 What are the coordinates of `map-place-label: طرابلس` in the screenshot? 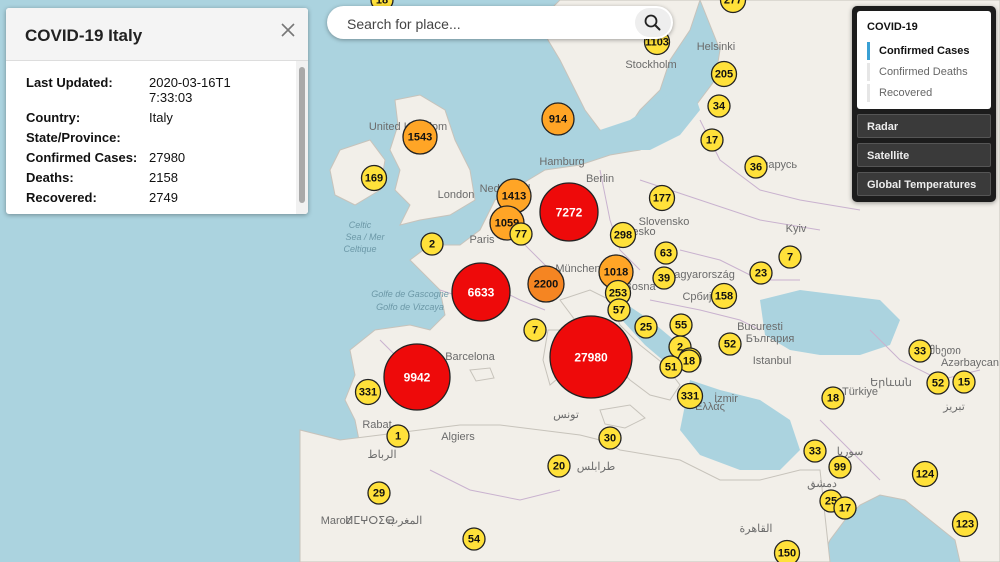 It's located at (596, 467).